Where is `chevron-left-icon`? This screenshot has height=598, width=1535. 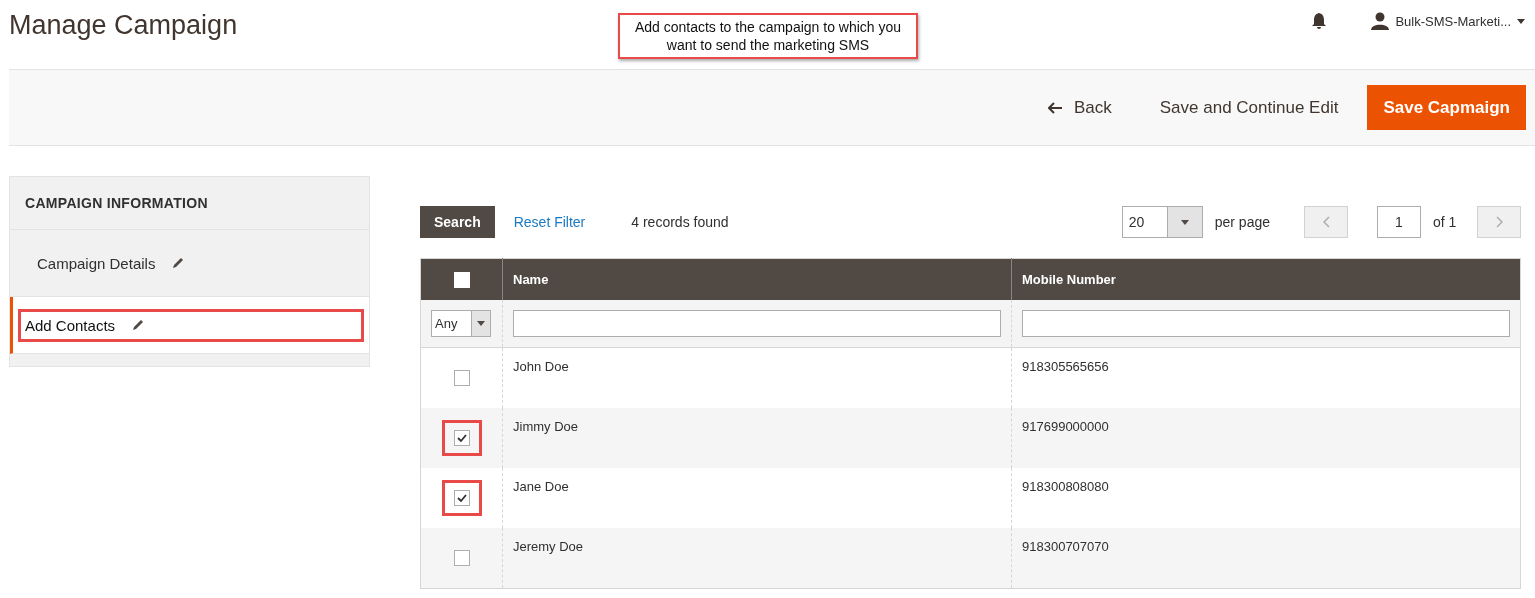
chevron-left-icon is located at coordinates (1326, 222).